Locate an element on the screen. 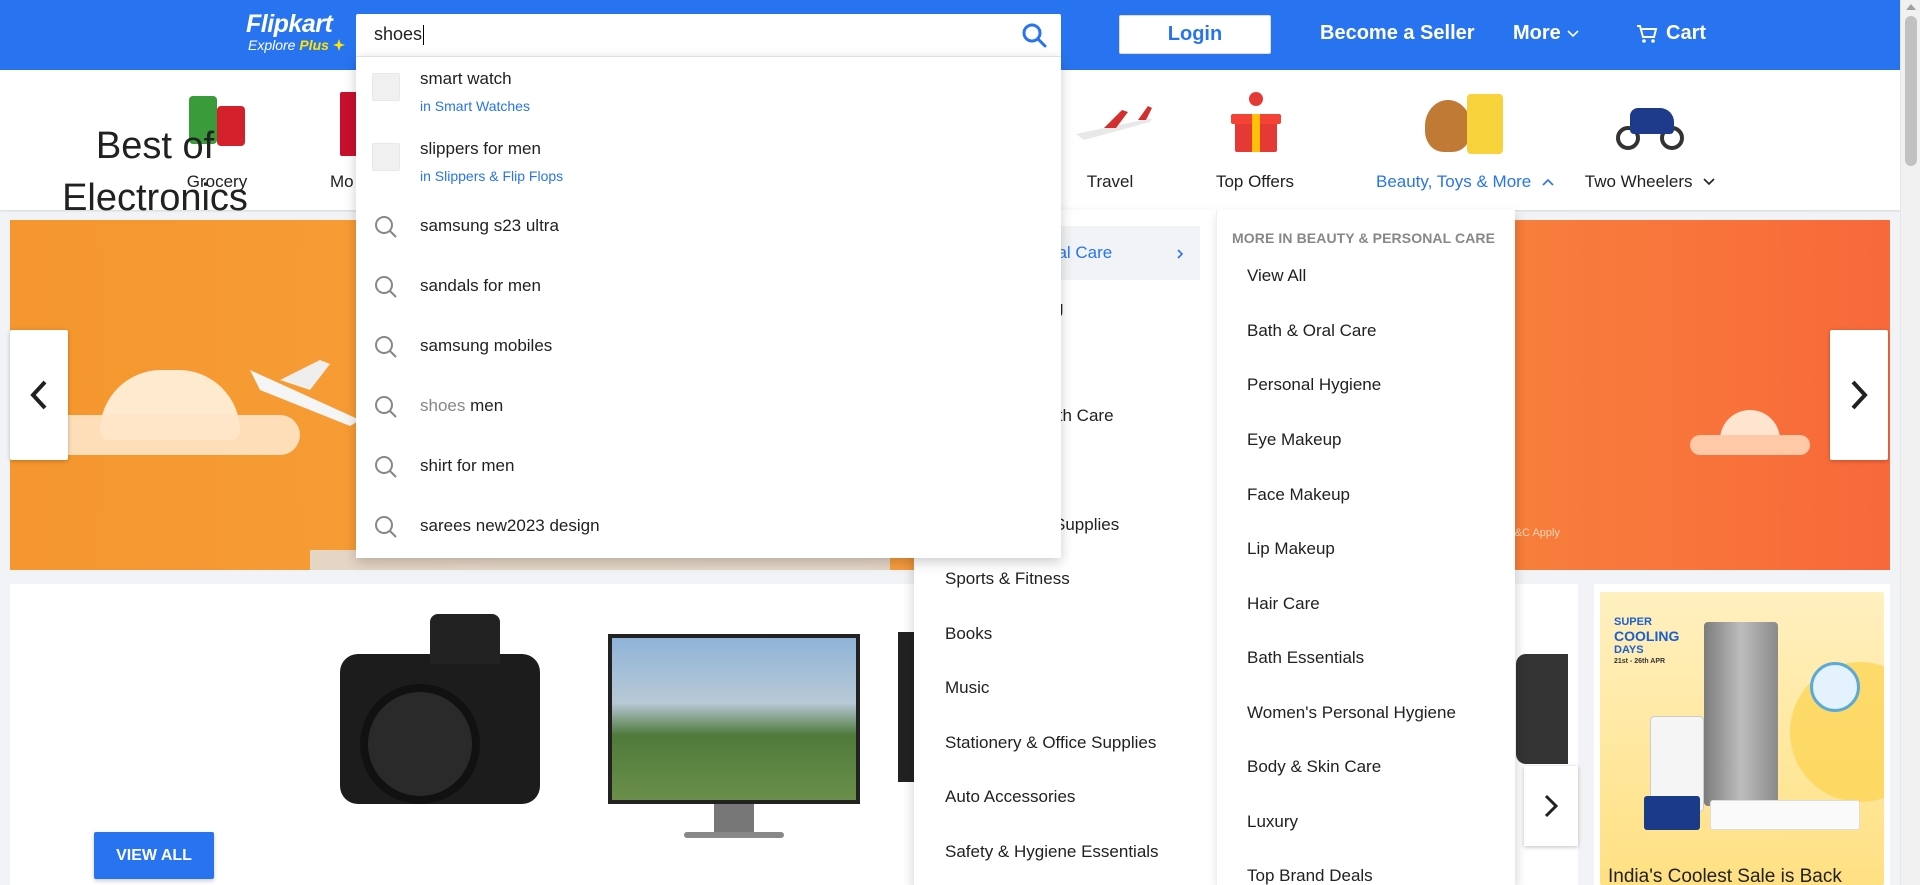 The width and height of the screenshot is (1920, 885). promo-line-3: DAYS is located at coordinates (1629, 650).